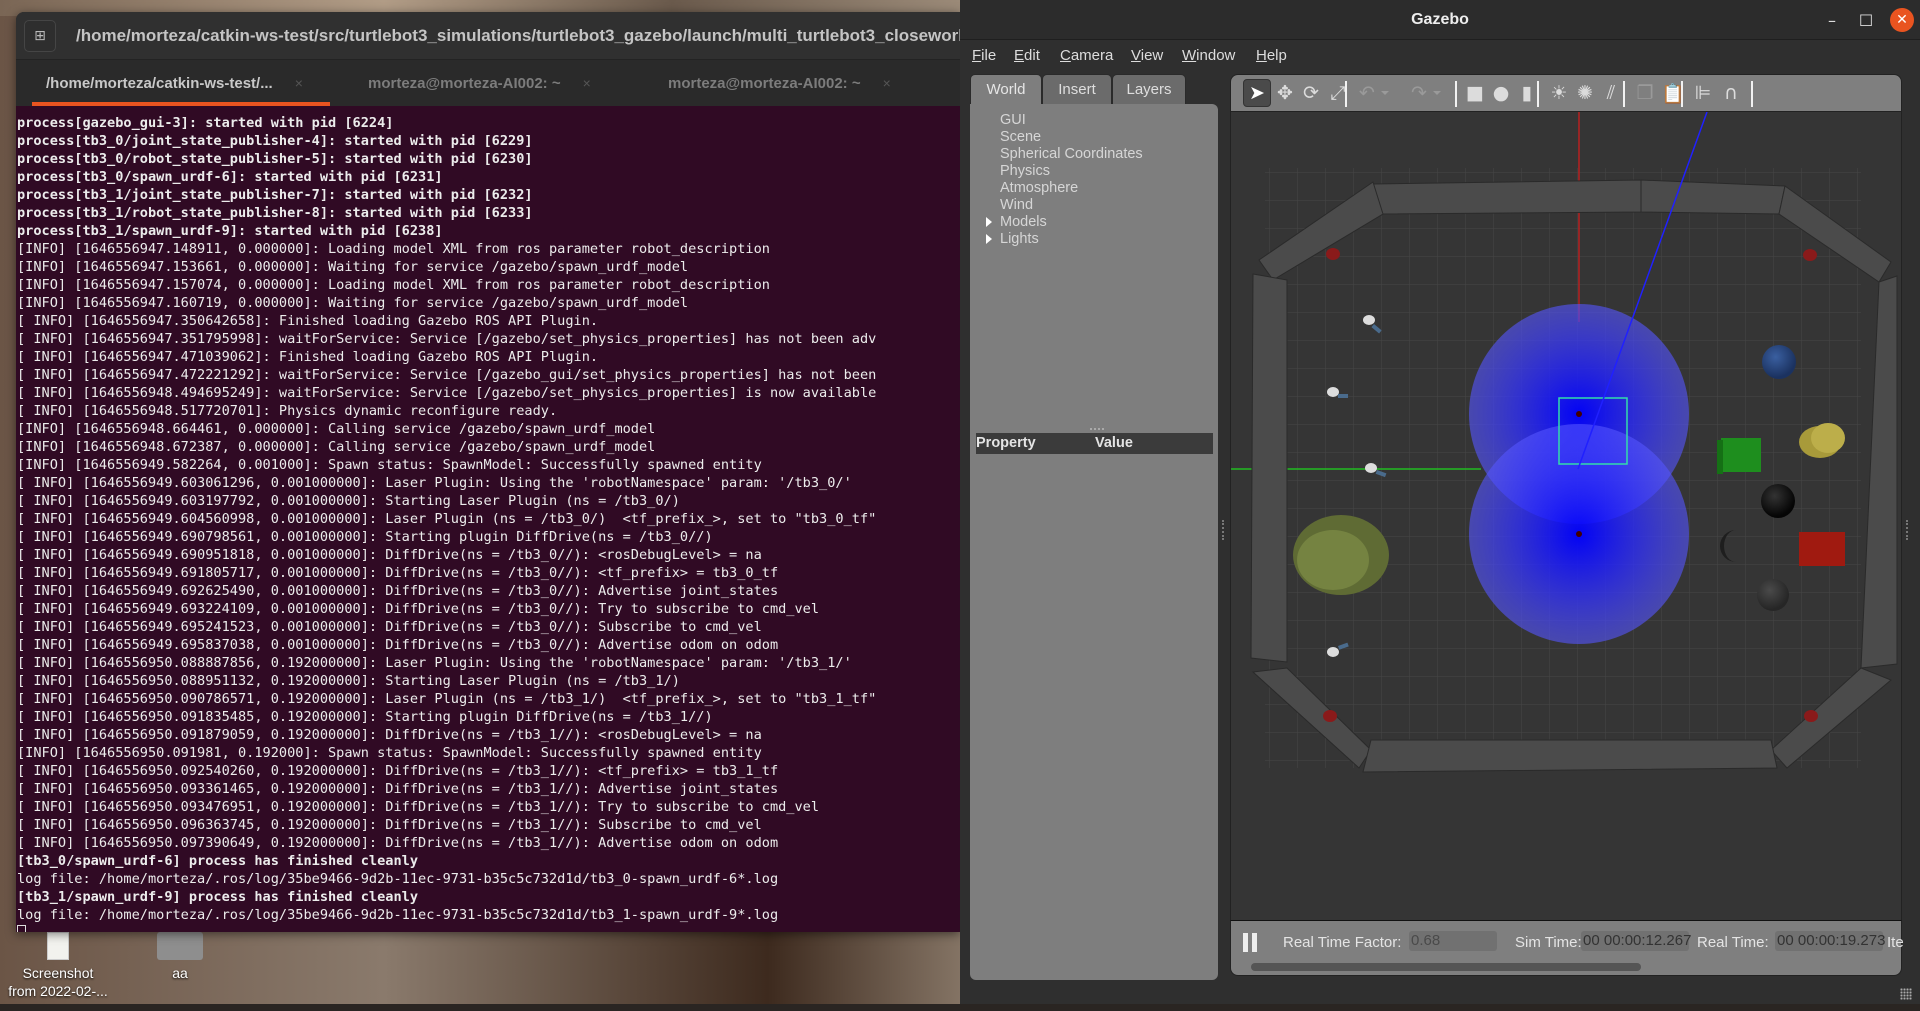 The image size is (1920, 1011). What do you see at coordinates (1271, 56) in the screenshot?
I see `menu-help: Help` at bounding box center [1271, 56].